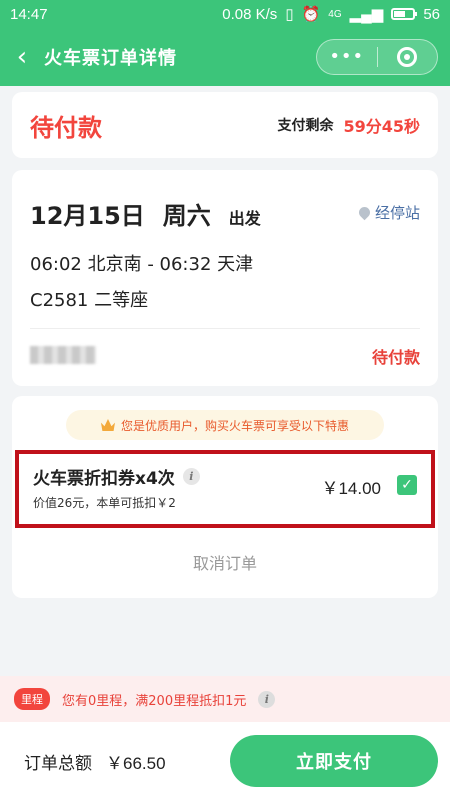 This screenshot has height=800, width=450. I want to click on coupon-checkbox: ✓, so click(407, 485).